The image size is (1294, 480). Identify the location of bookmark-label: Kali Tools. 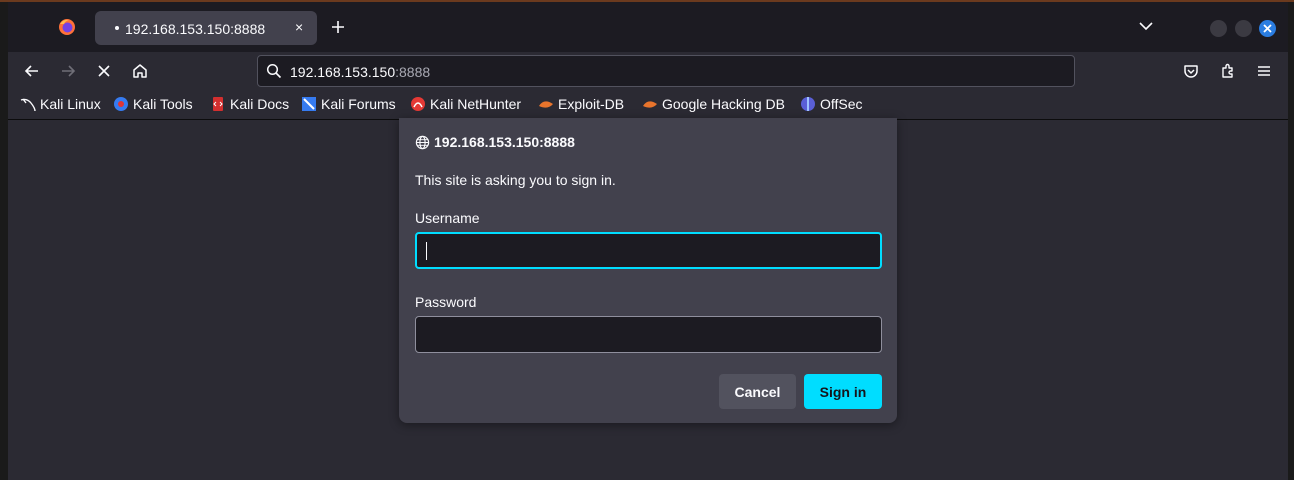
(163, 104).